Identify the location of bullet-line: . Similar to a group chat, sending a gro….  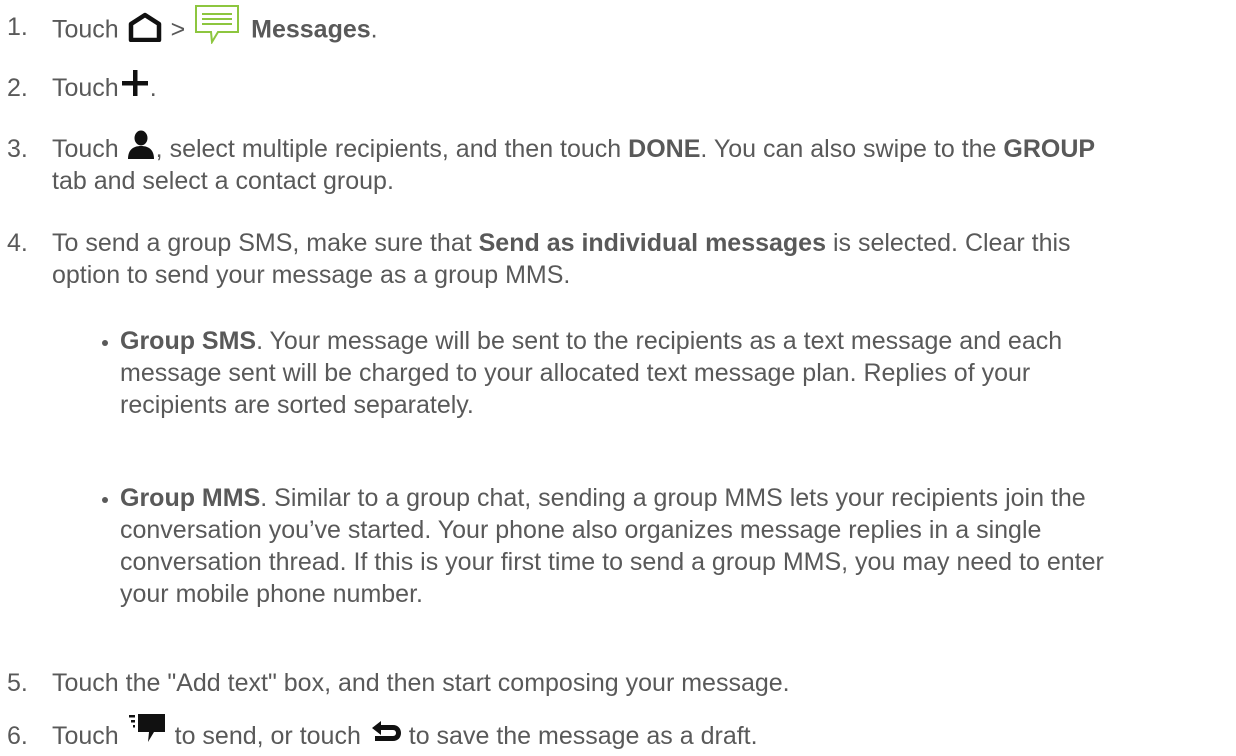
(673, 498).